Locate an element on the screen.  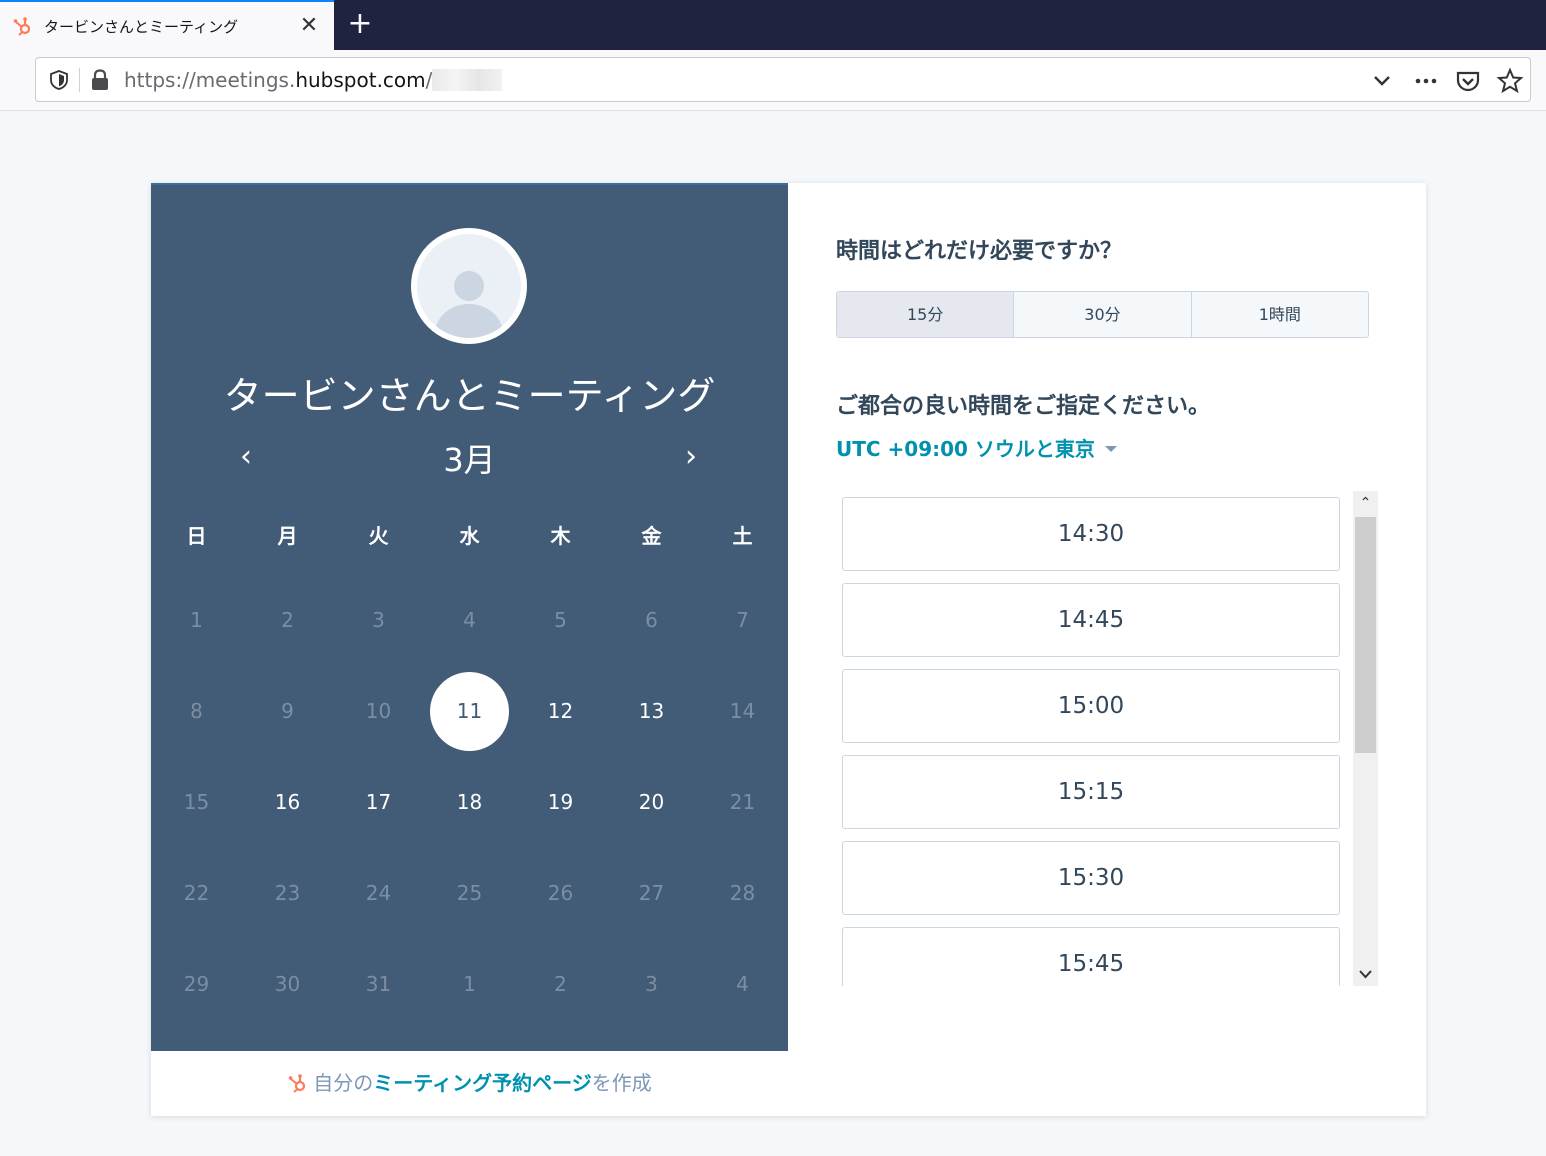
timezone-label: UTC +09:00 ソウルと東京 is located at coordinates (965, 449).